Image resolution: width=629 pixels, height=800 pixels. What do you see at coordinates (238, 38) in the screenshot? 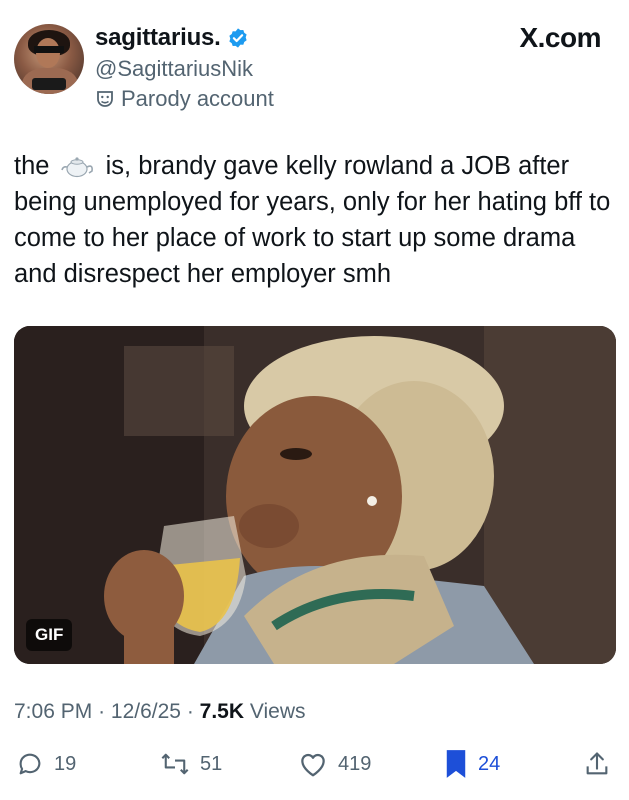
I see `verified-badge-icon` at bounding box center [238, 38].